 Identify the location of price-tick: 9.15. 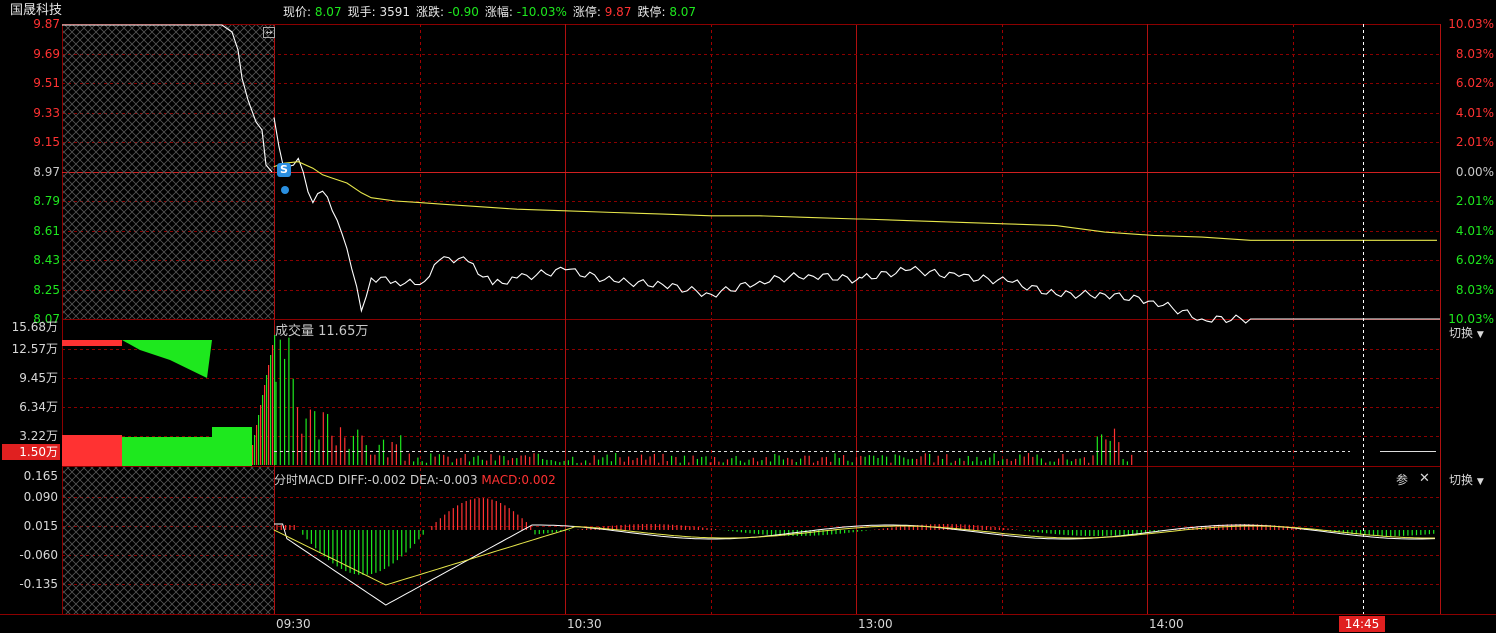
(46, 142).